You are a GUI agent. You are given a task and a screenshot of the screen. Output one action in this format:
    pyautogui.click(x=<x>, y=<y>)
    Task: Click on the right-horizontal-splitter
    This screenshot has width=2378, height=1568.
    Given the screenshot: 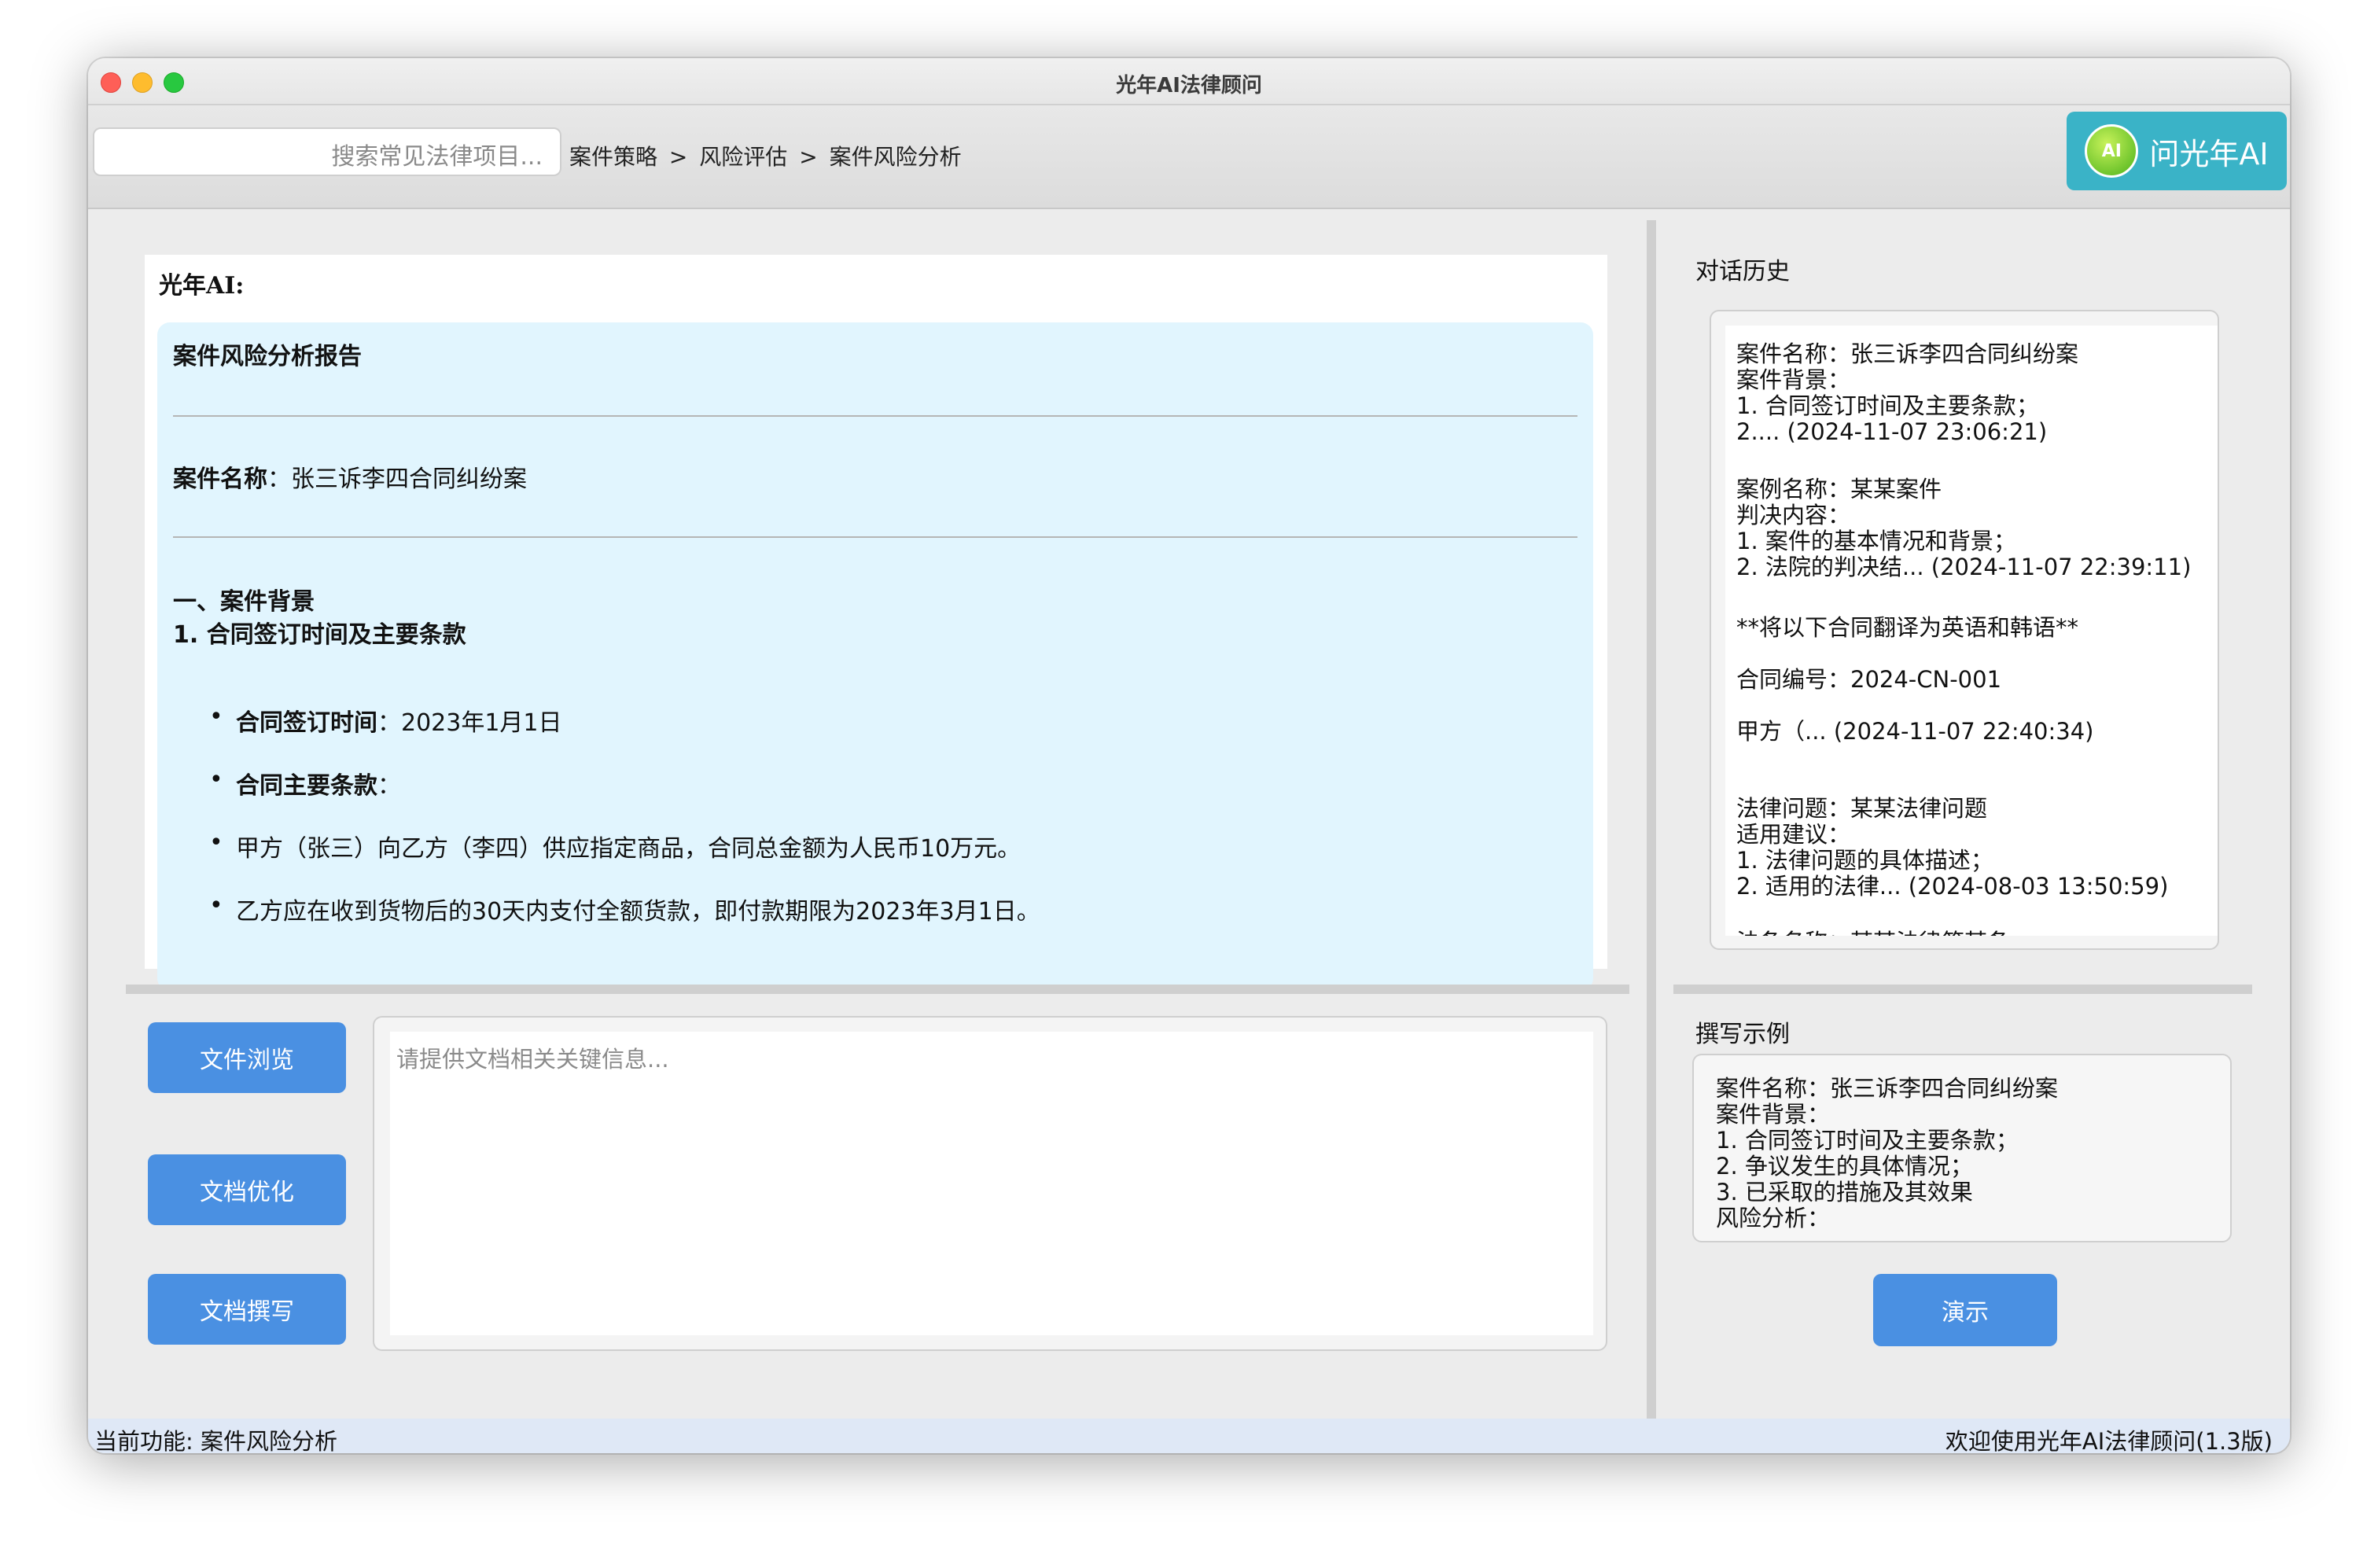 What is the action you would take?
    pyautogui.click(x=1962, y=989)
    